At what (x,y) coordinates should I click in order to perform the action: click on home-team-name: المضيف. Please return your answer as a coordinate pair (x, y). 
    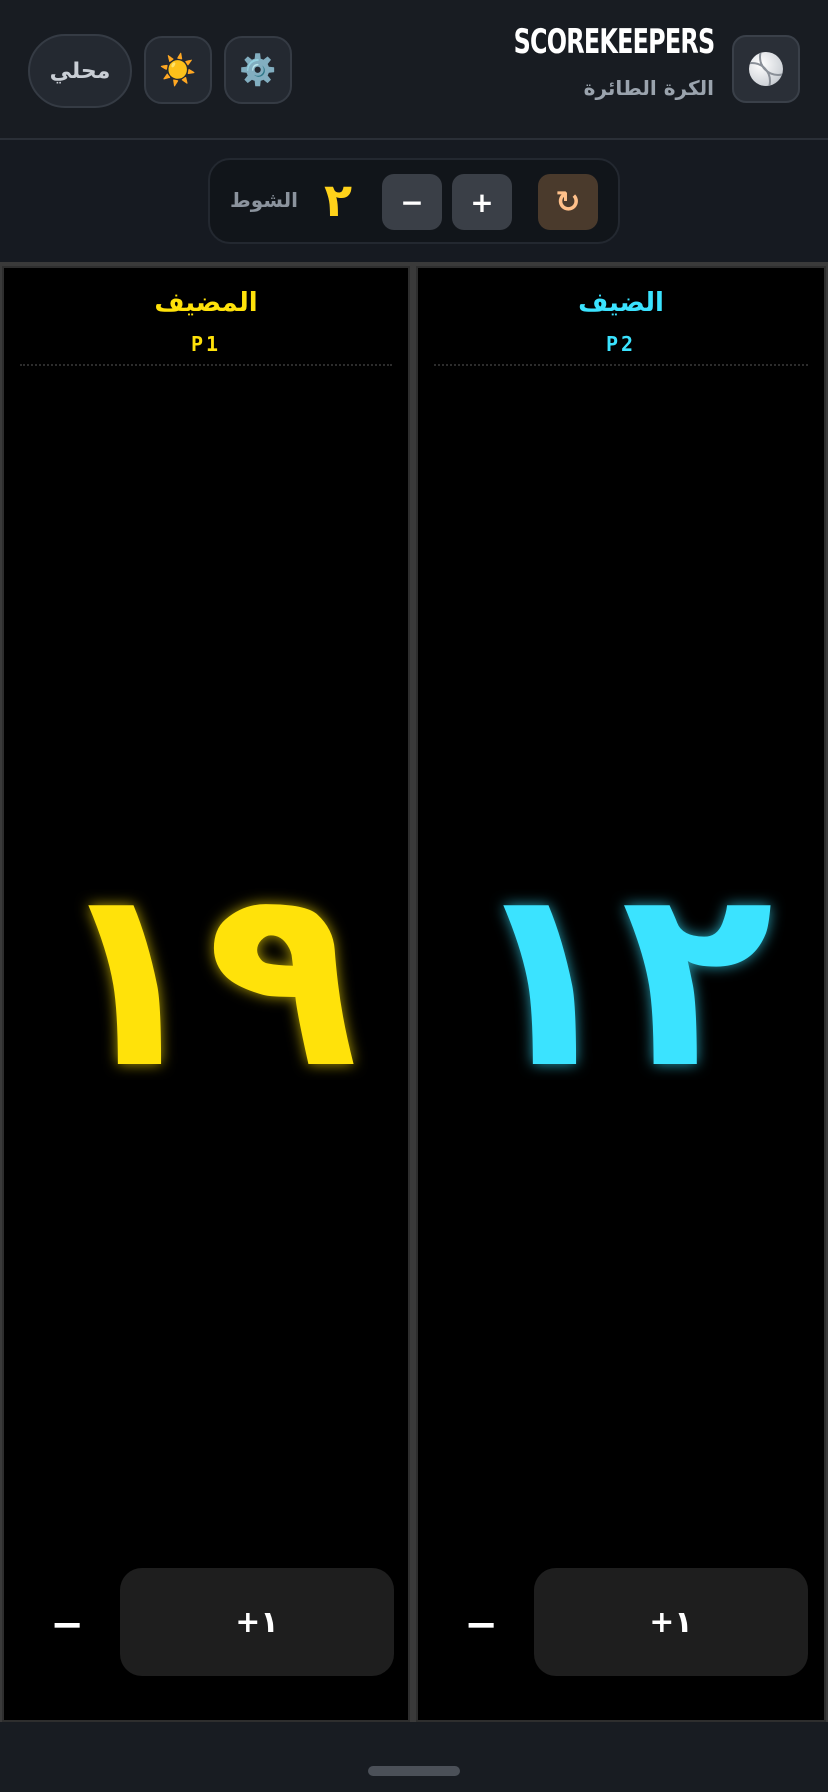
    Looking at the image, I should click on (206, 303).